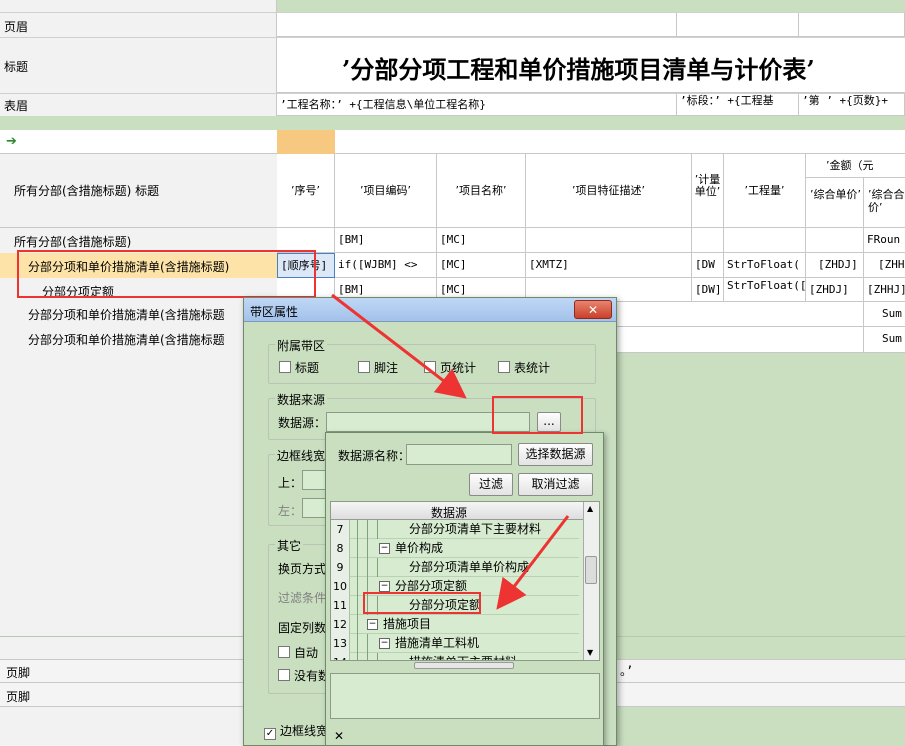 Image resolution: width=905 pixels, height=746 pixels. What do you see at coordinates (450, 451) in the screenshot?
I see `annotation-arrows` at bounding box center [450, 451].